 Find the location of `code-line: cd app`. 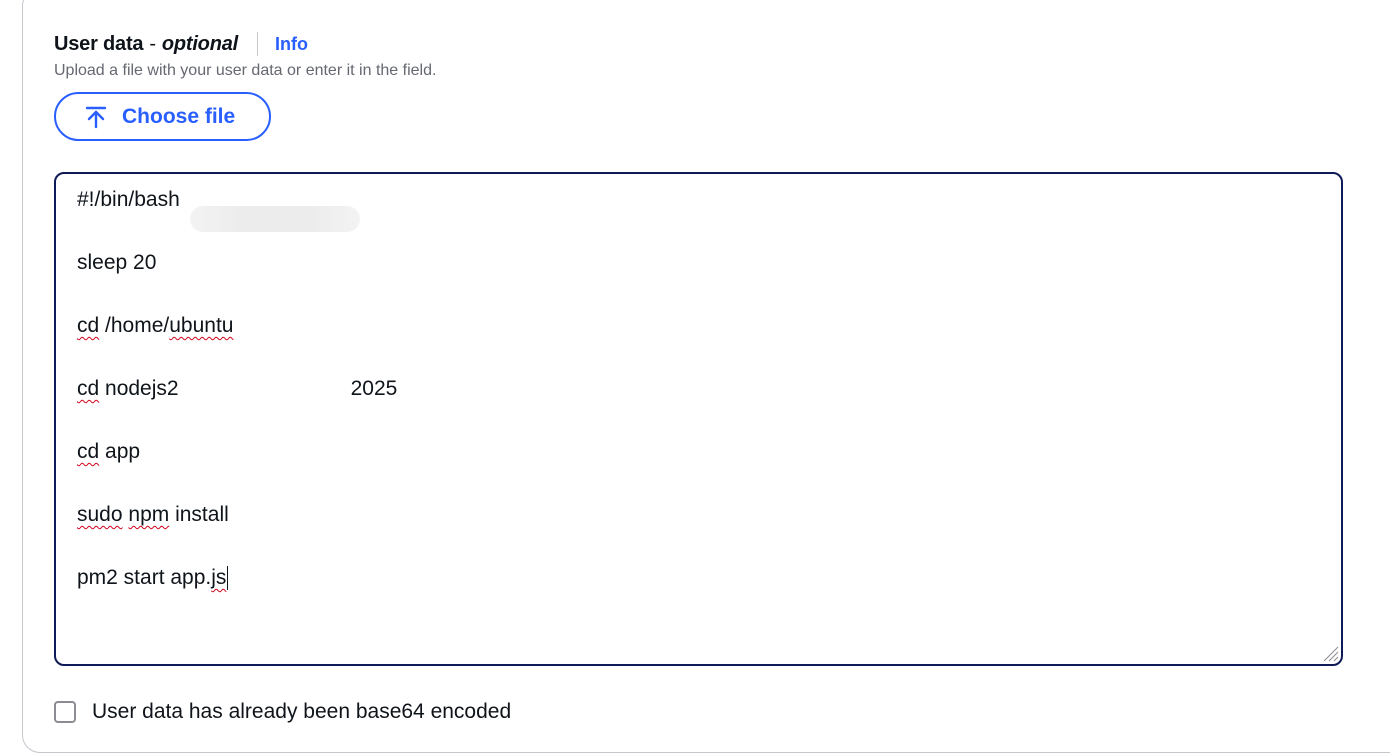

code-line: cd app is located at coordinates (108, 452).